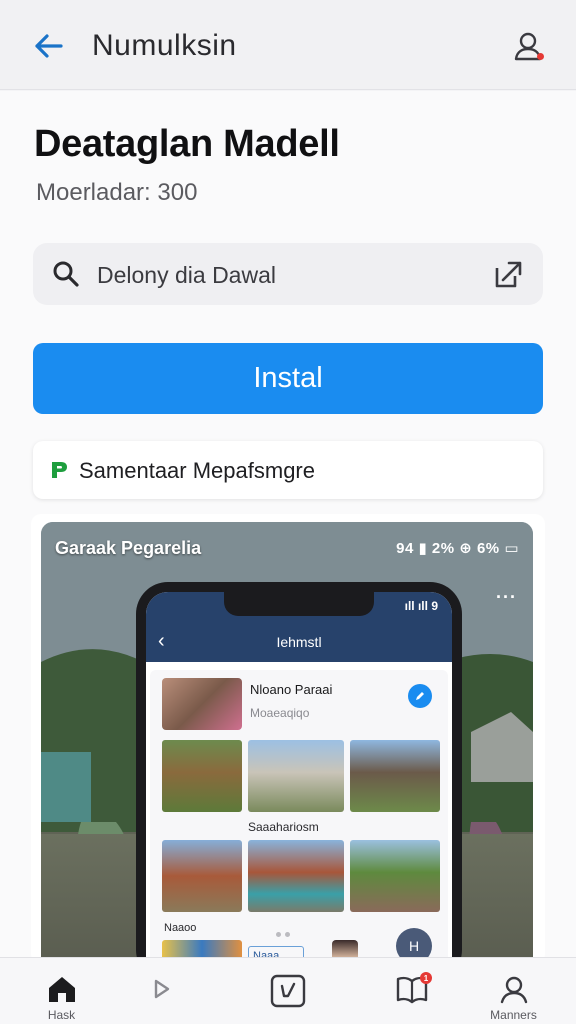 This screenshot has width=576, height=1024. I want to click on screenshot-status-bar: 94 ▮ 2% ⊕ 6% ▭, so click(457, 548).